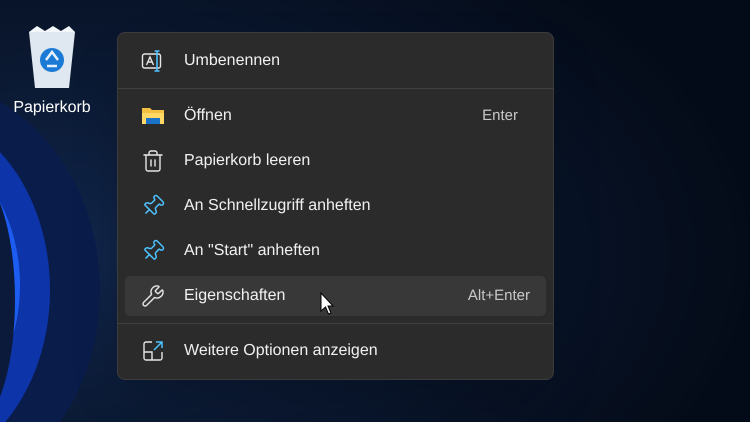 Image resolution: width=750 pixels, height=422 pixels. I want to click on mouse-pointer-icon, so click(327, 304).